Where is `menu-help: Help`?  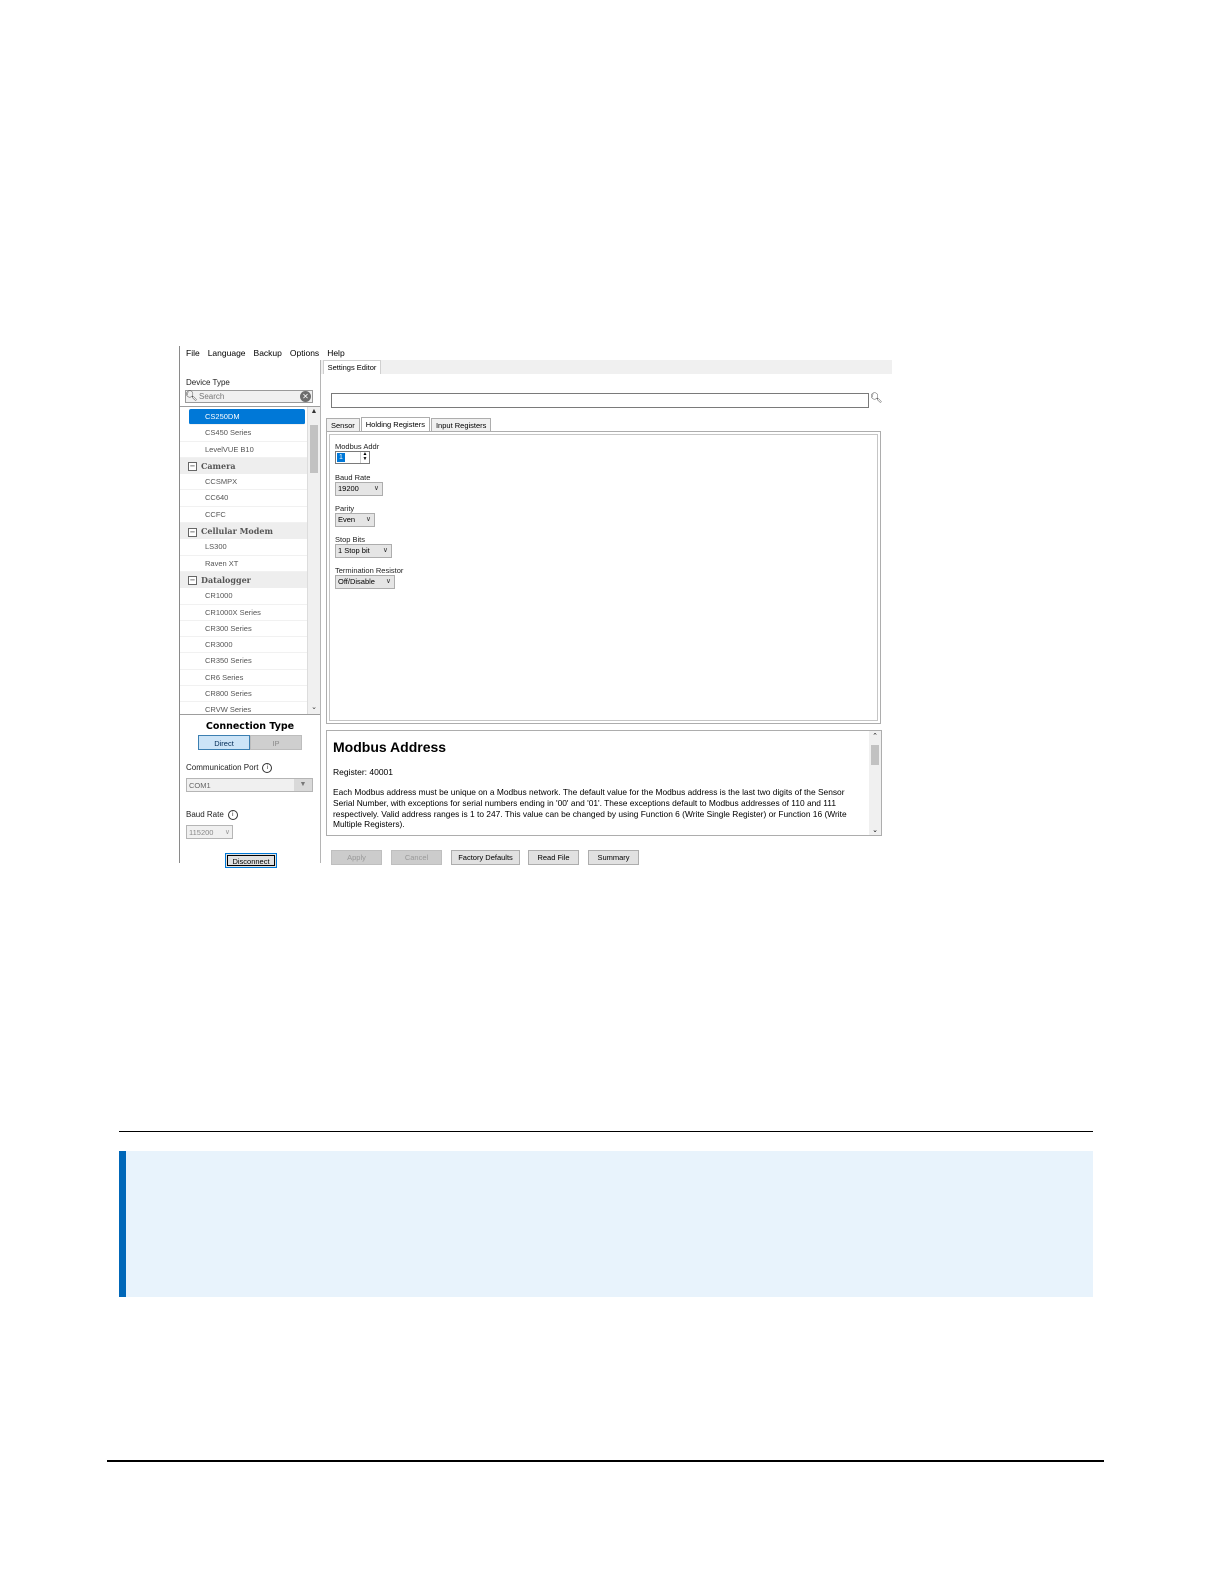 menu-help: Help is located at coordinates (335, 353).